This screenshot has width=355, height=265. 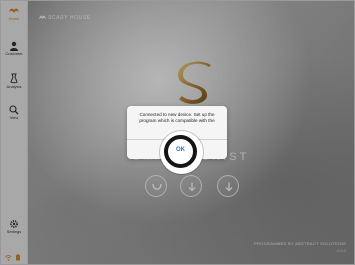 What do you see at coordinates (180, 150) in the screenshot?
I see `ok-button: OK` at bounding box center [180, 150].